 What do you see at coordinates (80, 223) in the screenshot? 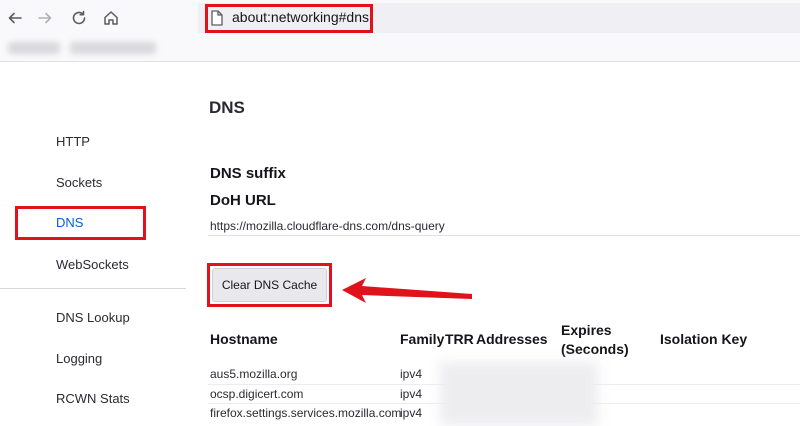
I see `dns-highlight-box` at bounding box center [80, 223].